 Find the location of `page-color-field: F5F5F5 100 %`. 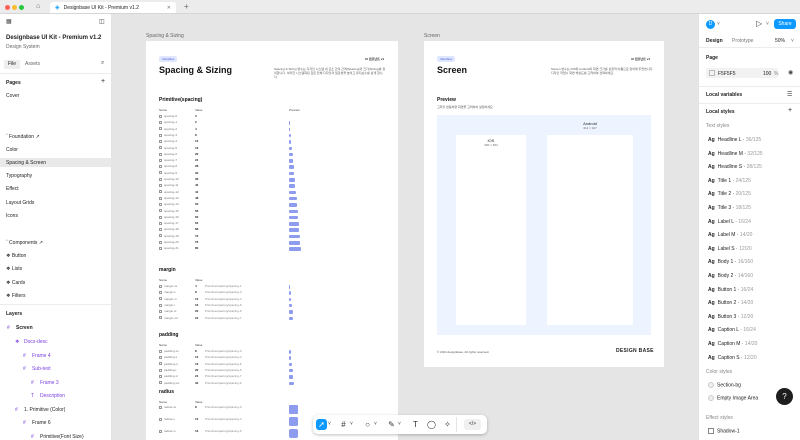

page-color-field: F5F5F5 100 % is located at coordinates (742, 73).